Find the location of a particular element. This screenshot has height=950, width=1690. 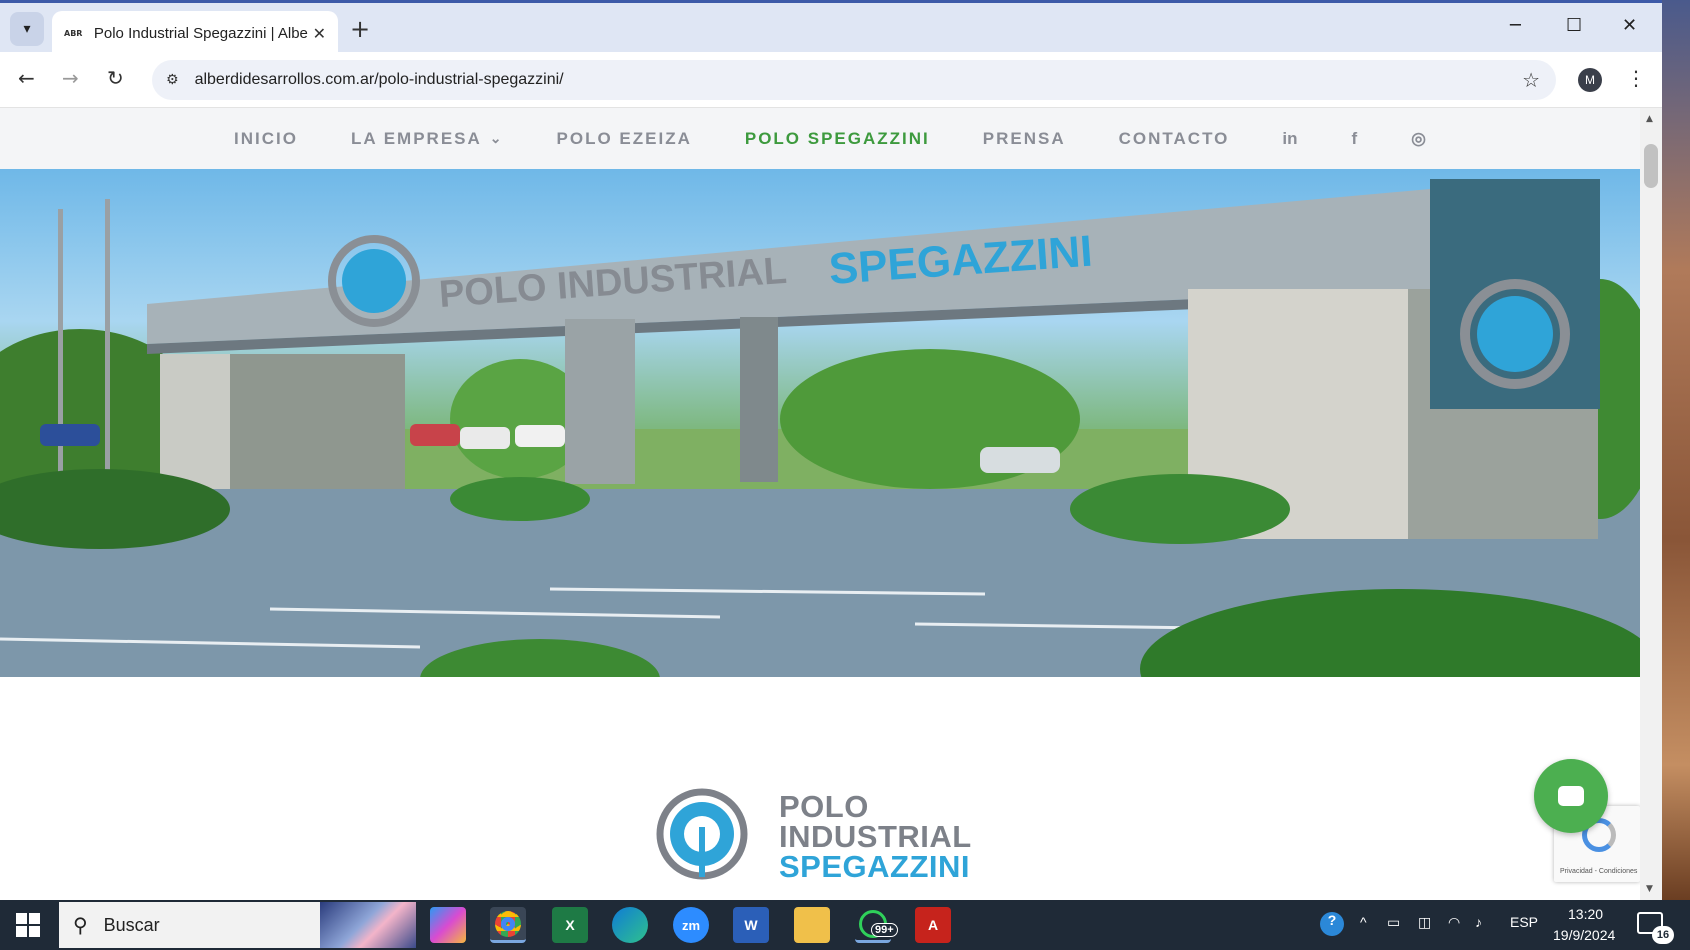

whatsapp-icon: 99+ is located at coordinates (876, 925).